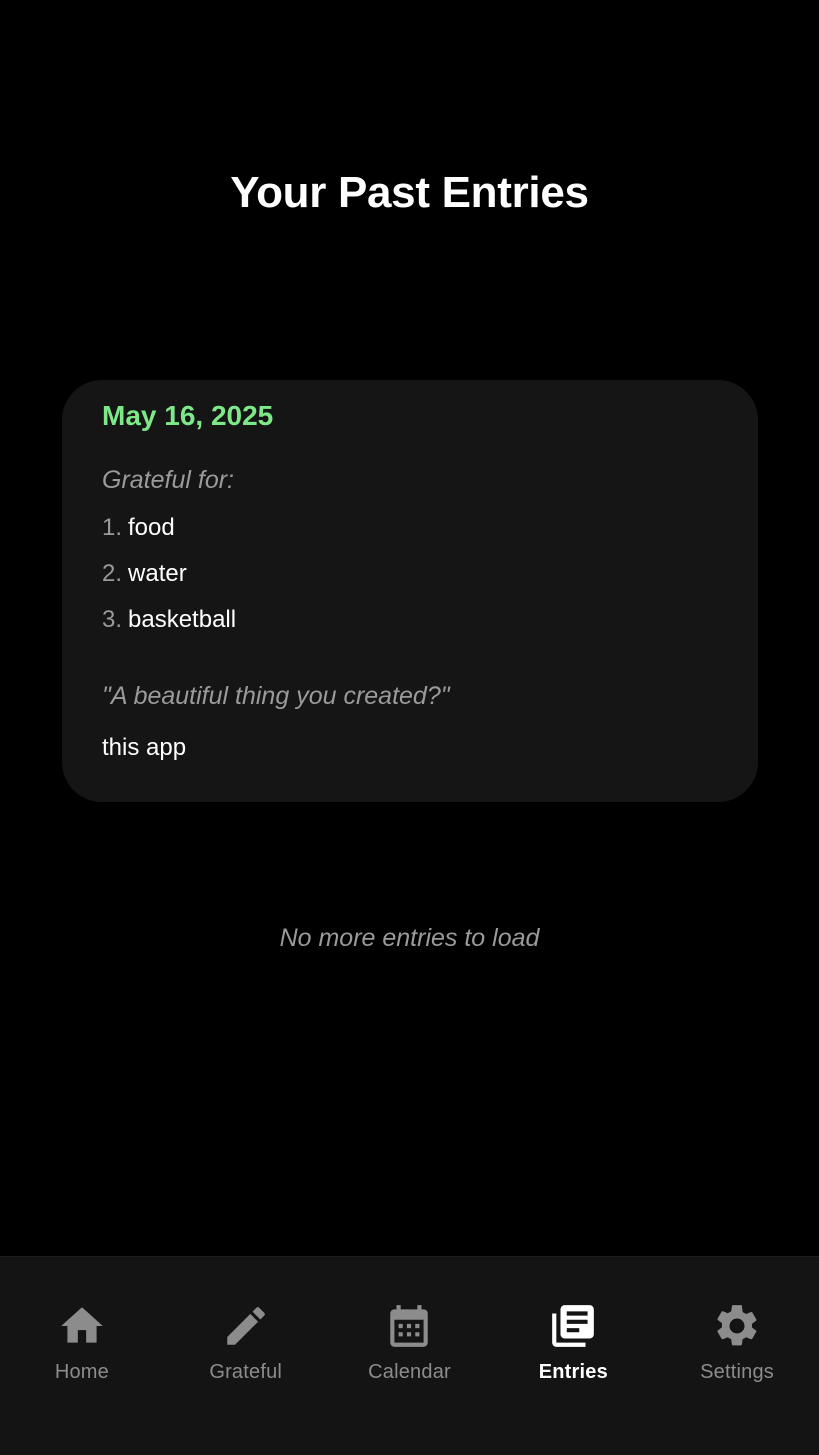  I want to click on entries-icon, so click(573, 1326).